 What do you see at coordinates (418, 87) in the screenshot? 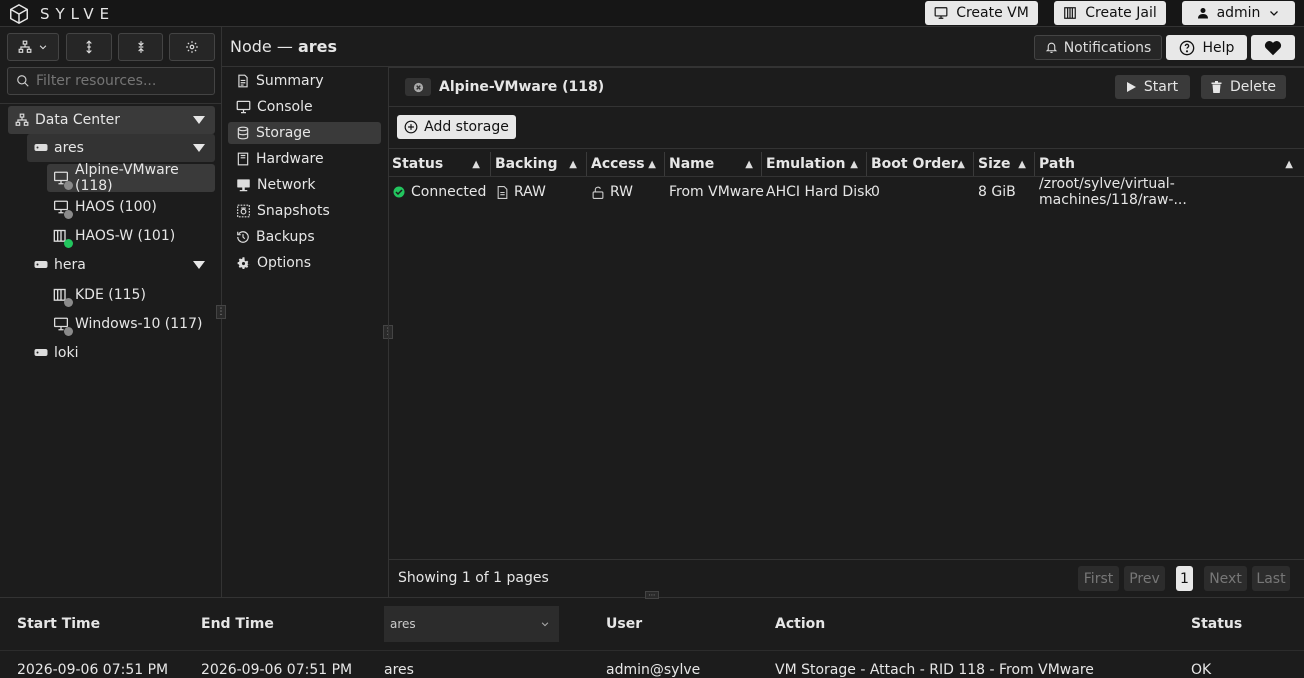
I see `close-tab-button` at bounding box center [418, 87].